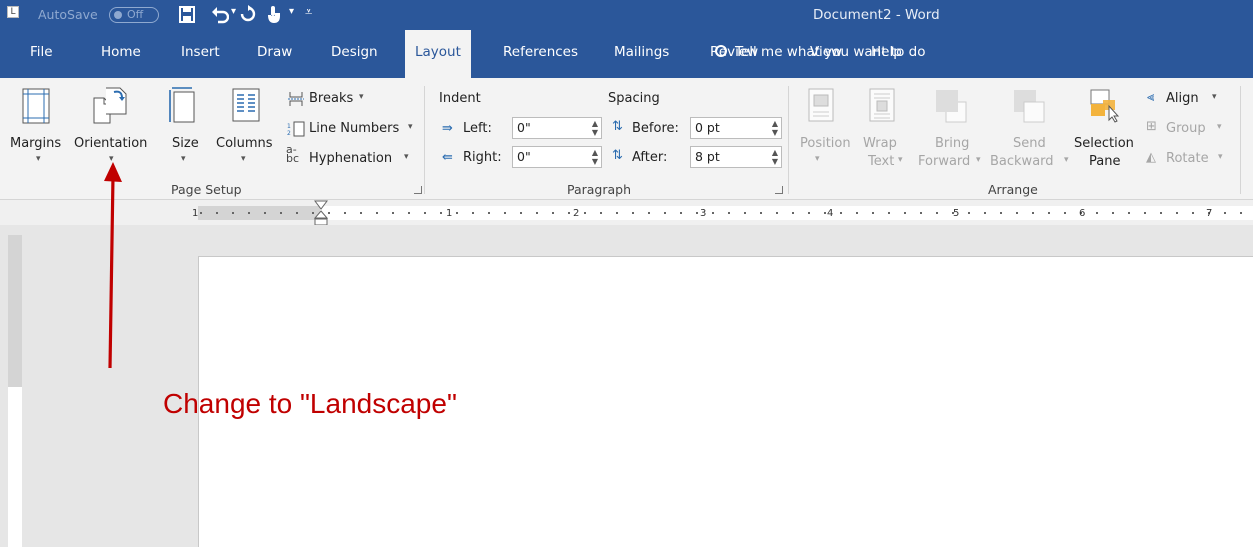 Image resolution: width=1253 pixels, height=547 pixels. I want to click on ruler-number: 3, so click(703, 213).